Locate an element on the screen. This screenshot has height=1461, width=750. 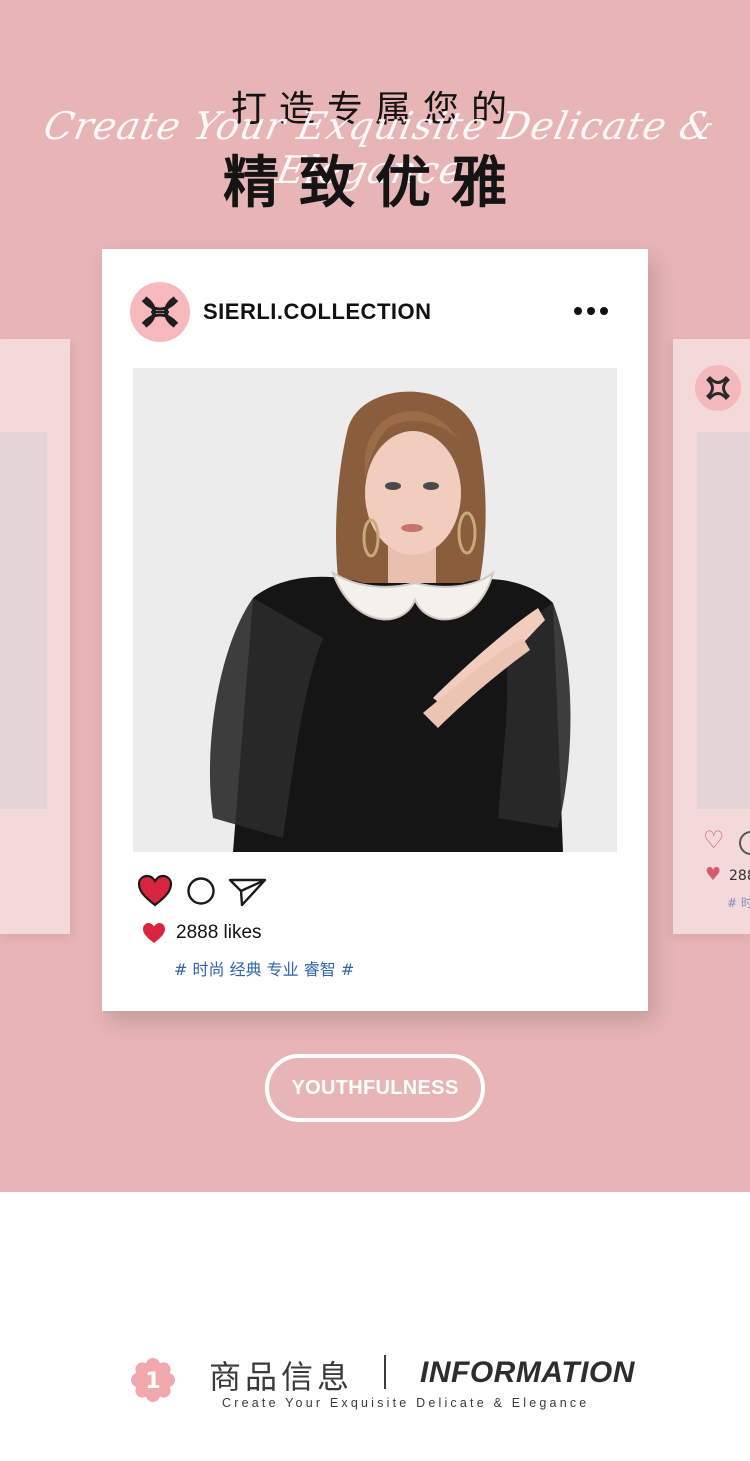
send-icon is located at coordinates (248, 892).